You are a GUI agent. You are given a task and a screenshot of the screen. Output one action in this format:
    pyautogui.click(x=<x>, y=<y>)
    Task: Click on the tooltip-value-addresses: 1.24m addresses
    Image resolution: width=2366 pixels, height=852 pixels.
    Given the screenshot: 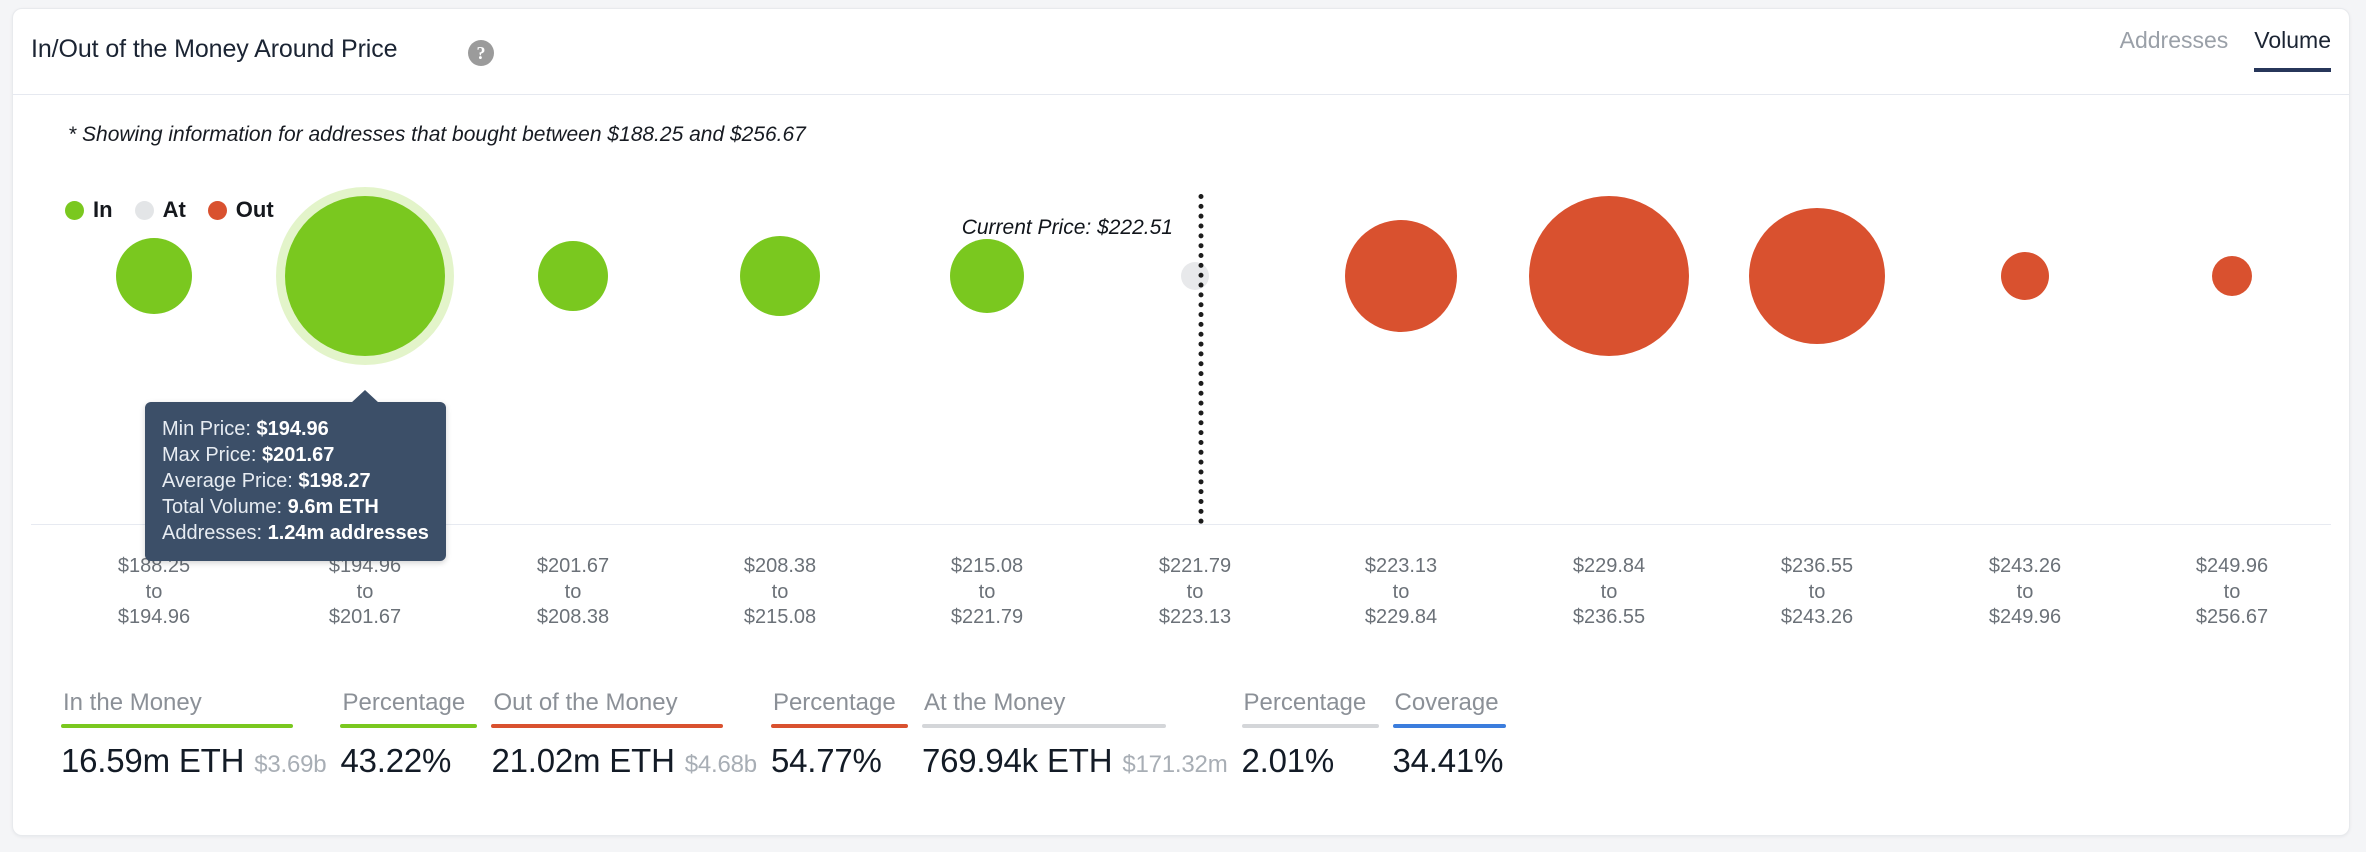 What is the action you would take?
    pyautogui.click(x=348, y=533)
    